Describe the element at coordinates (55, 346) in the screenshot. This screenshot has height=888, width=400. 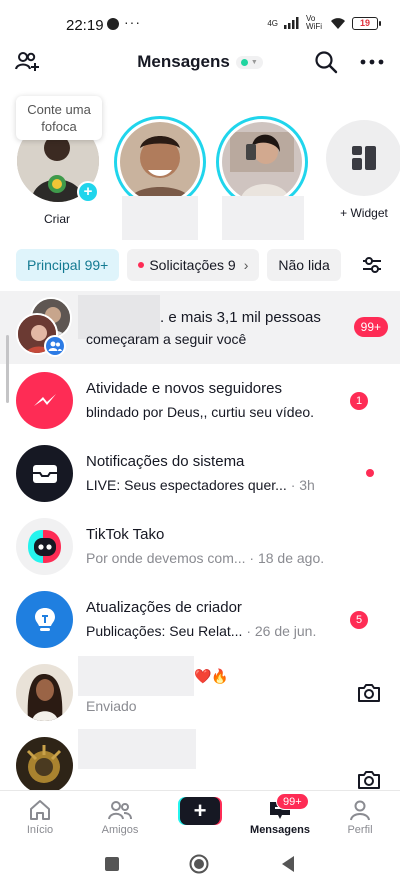
I see `followers-icon` at that location.